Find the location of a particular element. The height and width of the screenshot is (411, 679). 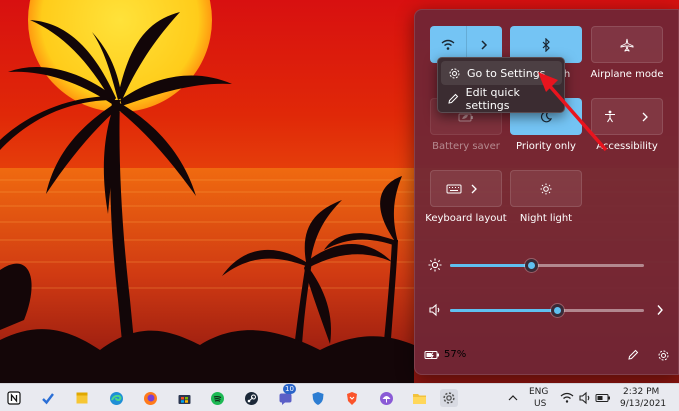

volume-slider is located at coordinates (547, 310).